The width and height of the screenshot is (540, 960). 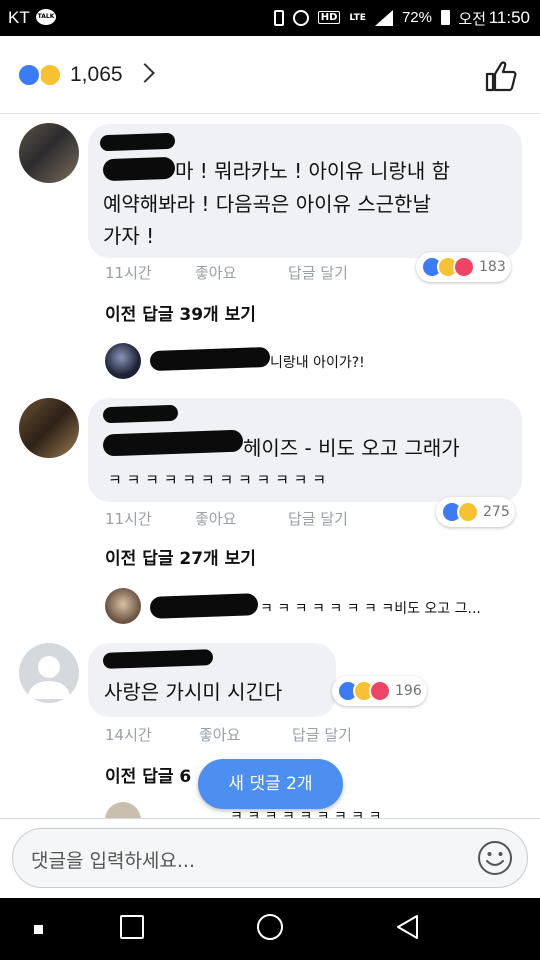 I want to click on thumbs-up-icon, so click(x=501, y=76).